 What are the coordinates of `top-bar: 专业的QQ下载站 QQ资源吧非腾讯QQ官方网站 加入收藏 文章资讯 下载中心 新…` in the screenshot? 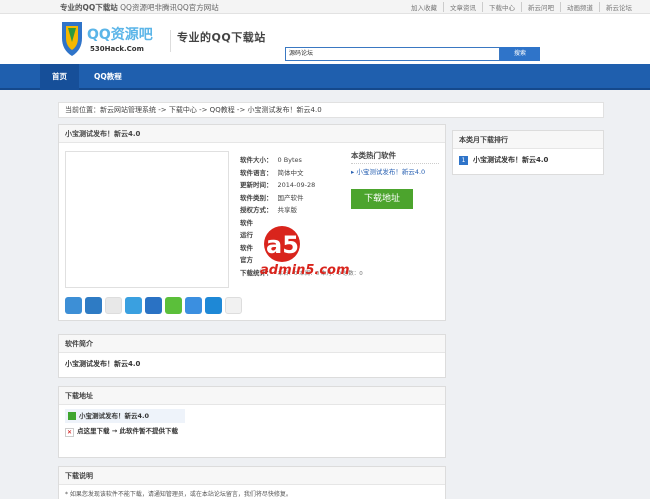 It's located at (325, 7).